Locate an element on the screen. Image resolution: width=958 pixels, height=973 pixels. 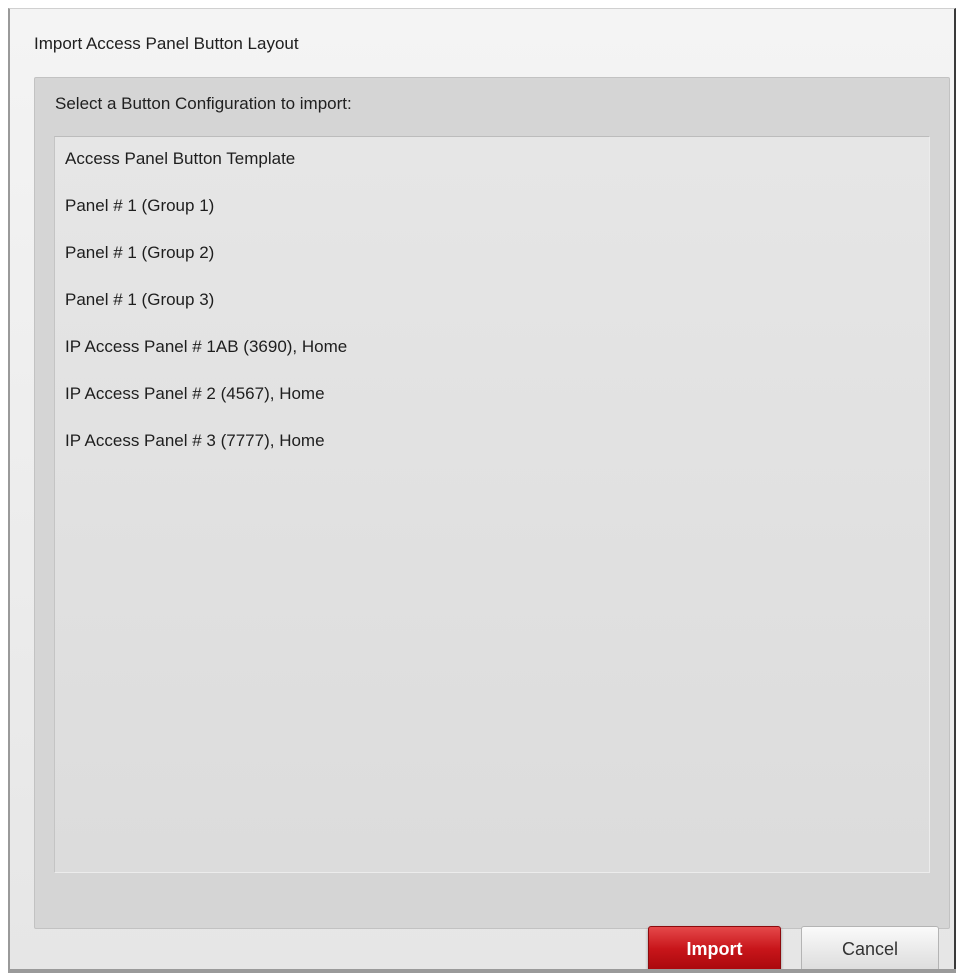
dialog-title: Import Access Panel Button Layout is located at coordinates (166, 43).